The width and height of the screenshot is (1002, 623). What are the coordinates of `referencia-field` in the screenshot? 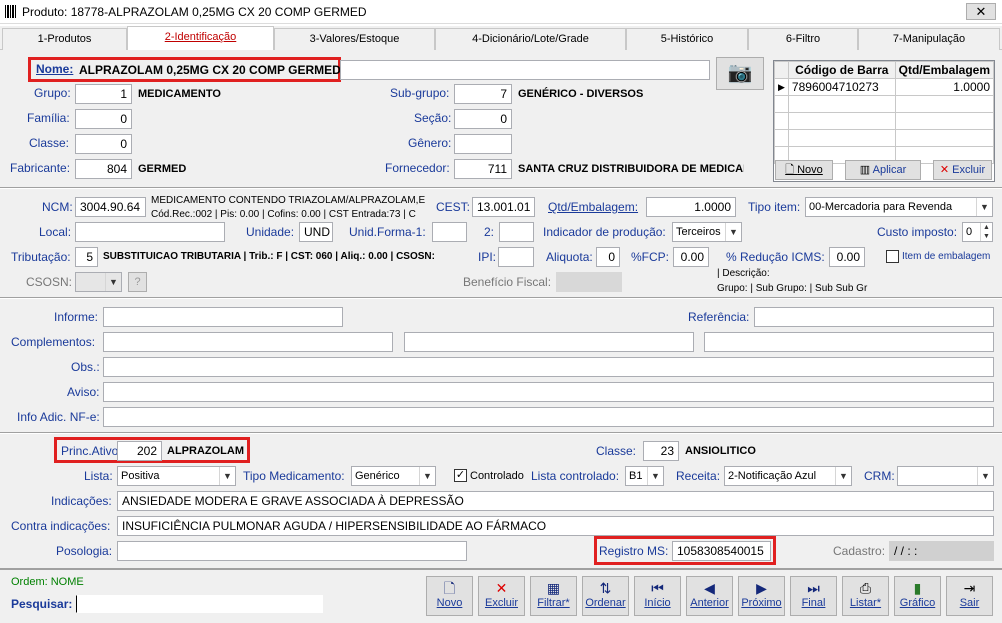 It's located at (874, 317).